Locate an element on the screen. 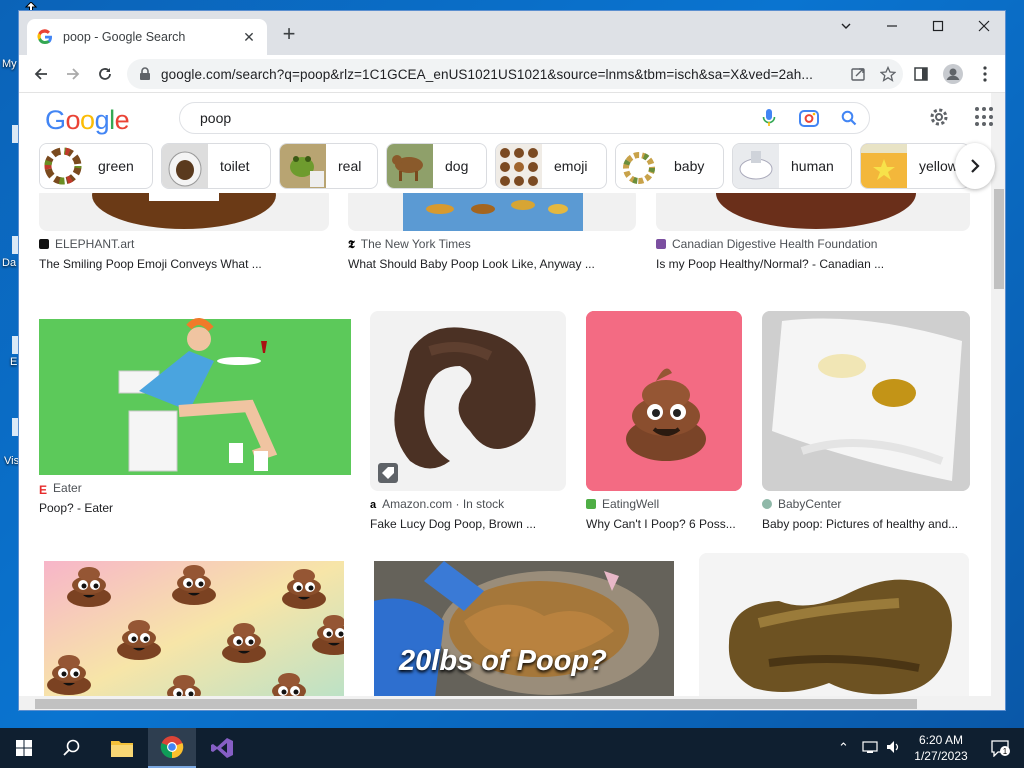 The image size is (1024, 768). desktop-icon-label: Vis is located at coordinates (11, 461).